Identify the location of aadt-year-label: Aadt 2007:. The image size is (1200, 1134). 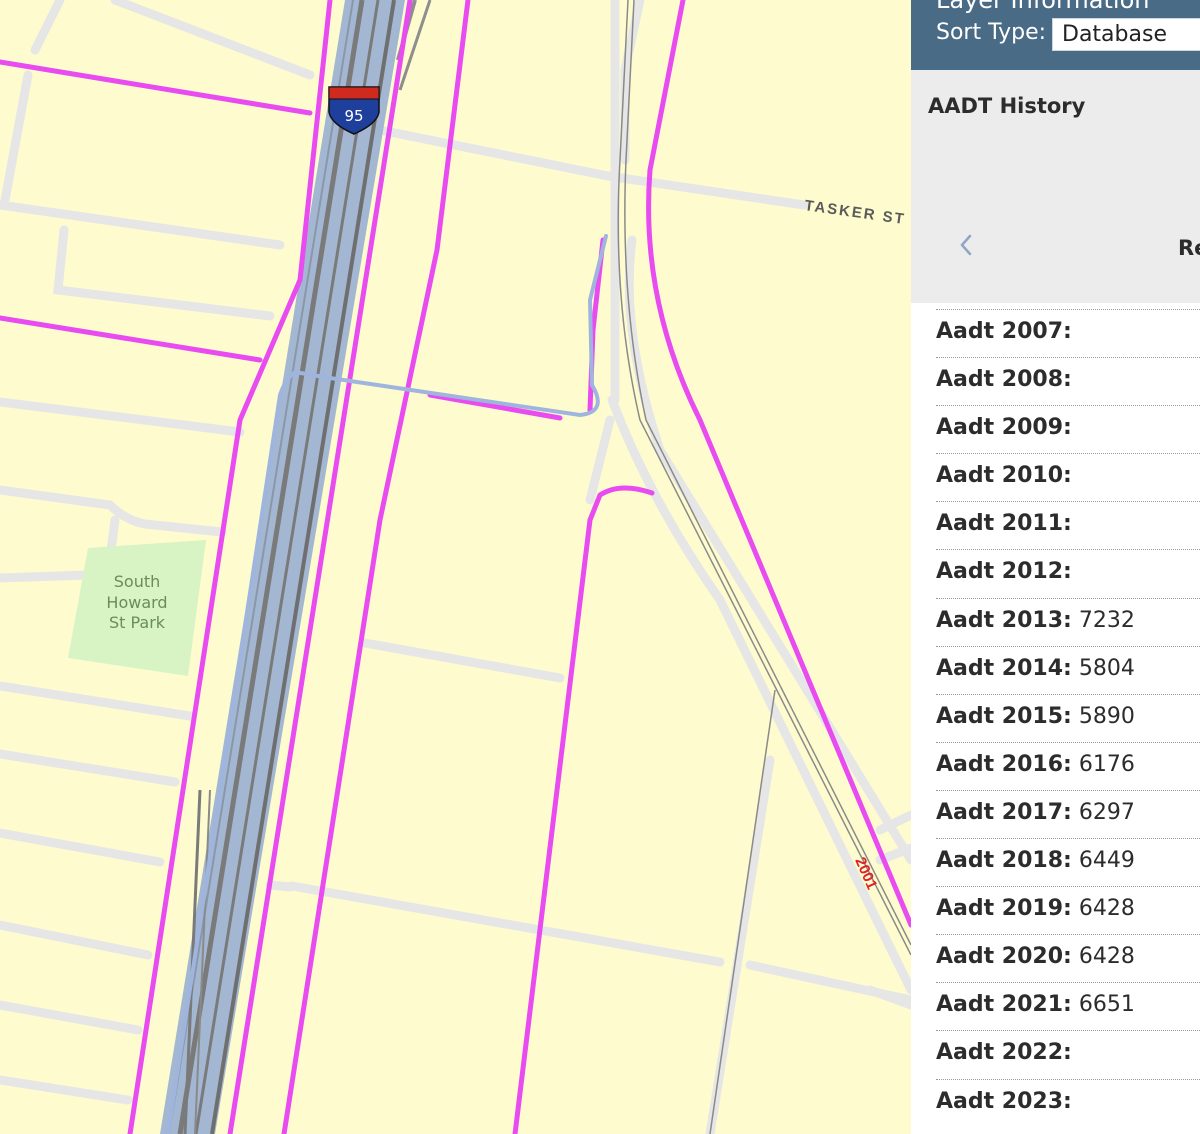
(1004, 331).